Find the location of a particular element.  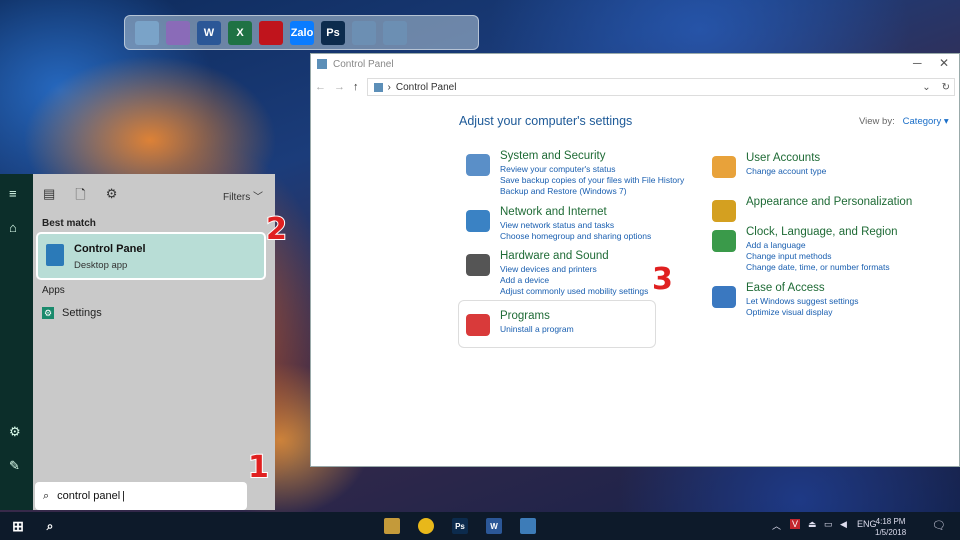

step-marker-1: 1 is located at coordinates (258, 467).